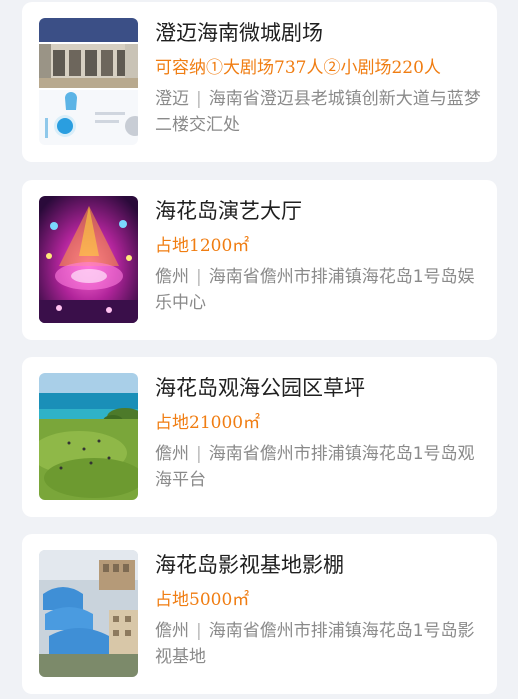  What do you see at coordinates (202, 600) in the screenshot?
I see `venue-capacity: 占地5000㎡` at bounding box center [202, 600].